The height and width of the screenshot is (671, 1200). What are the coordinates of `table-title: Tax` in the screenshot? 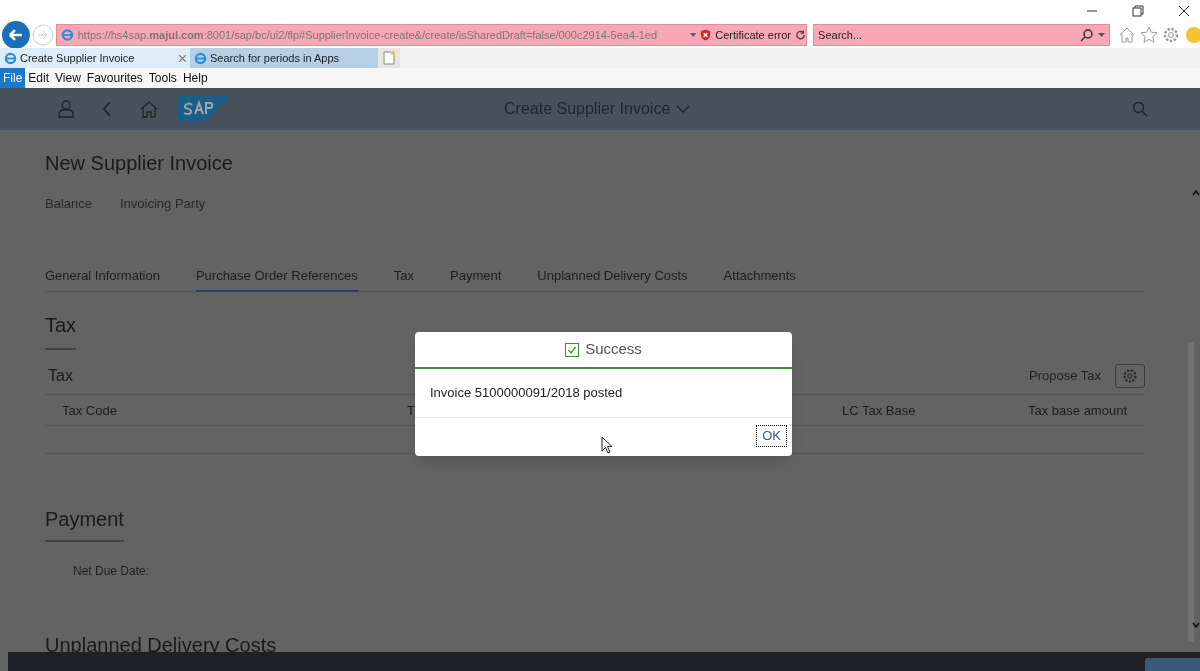 It's located at (60, 375).